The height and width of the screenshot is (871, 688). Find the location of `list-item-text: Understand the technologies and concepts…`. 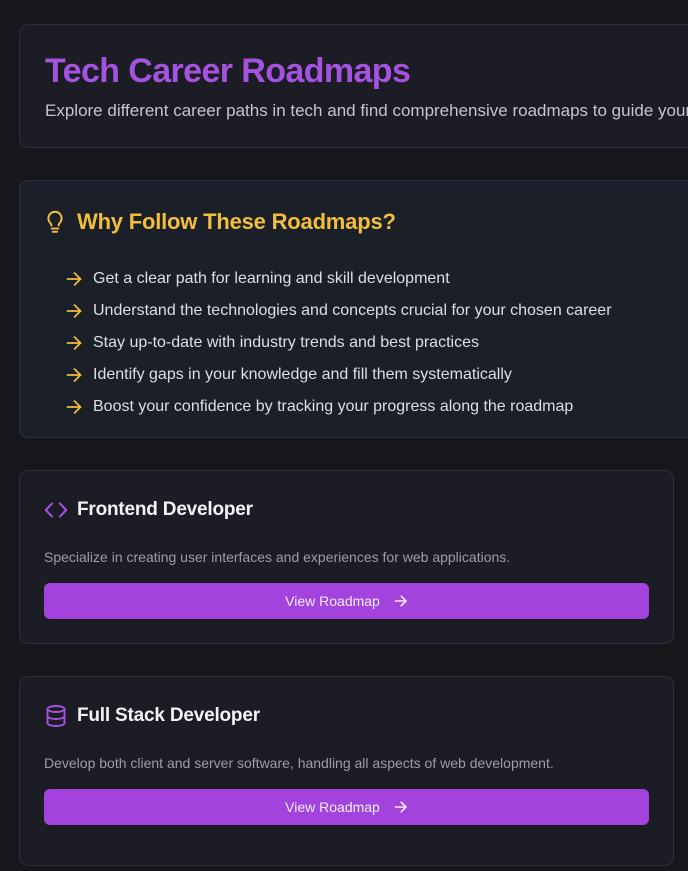

list-item-text: Understand the technologies and concepts… is located at coordinates (352, 310).